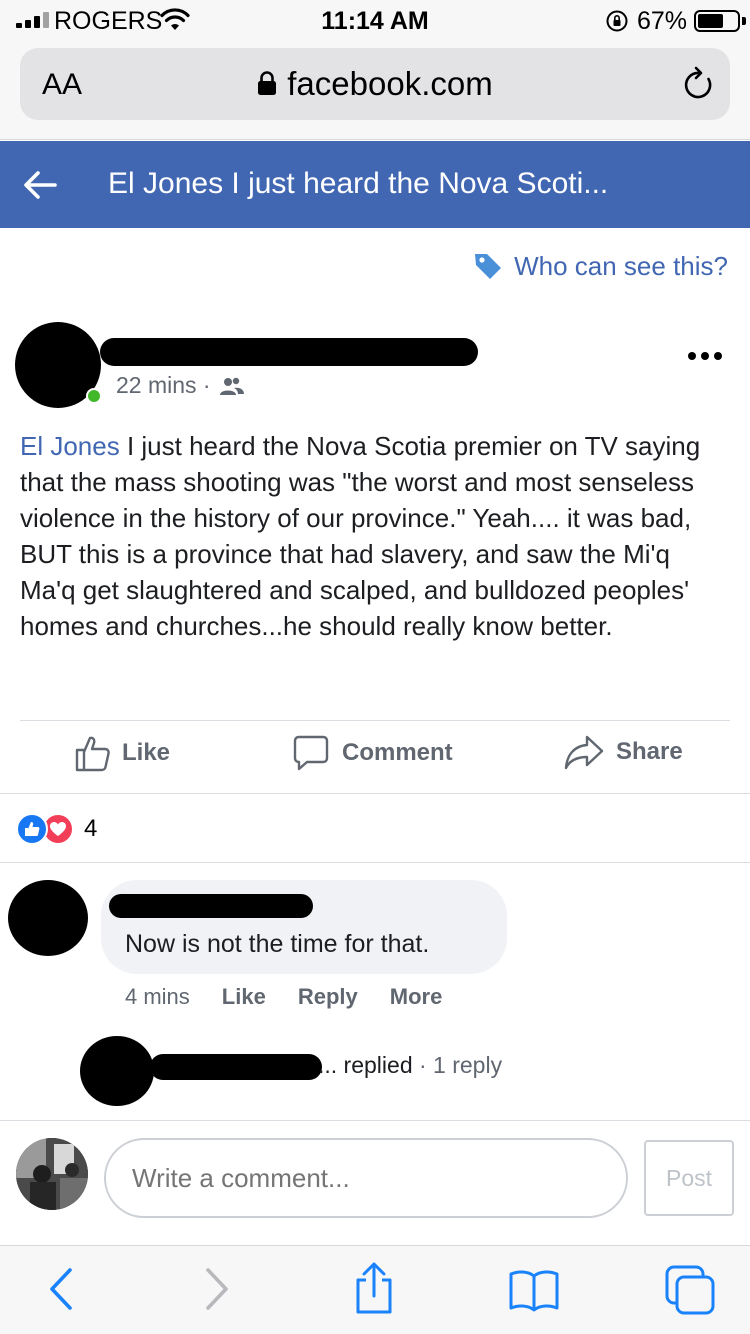 Image resolution: width=750 pixels, height=1334 pixels. What do you see at coordinates (157, 996) in the screenshot?
I see `comment-timestamp: 4 mins` at bounding box center [157, 996].